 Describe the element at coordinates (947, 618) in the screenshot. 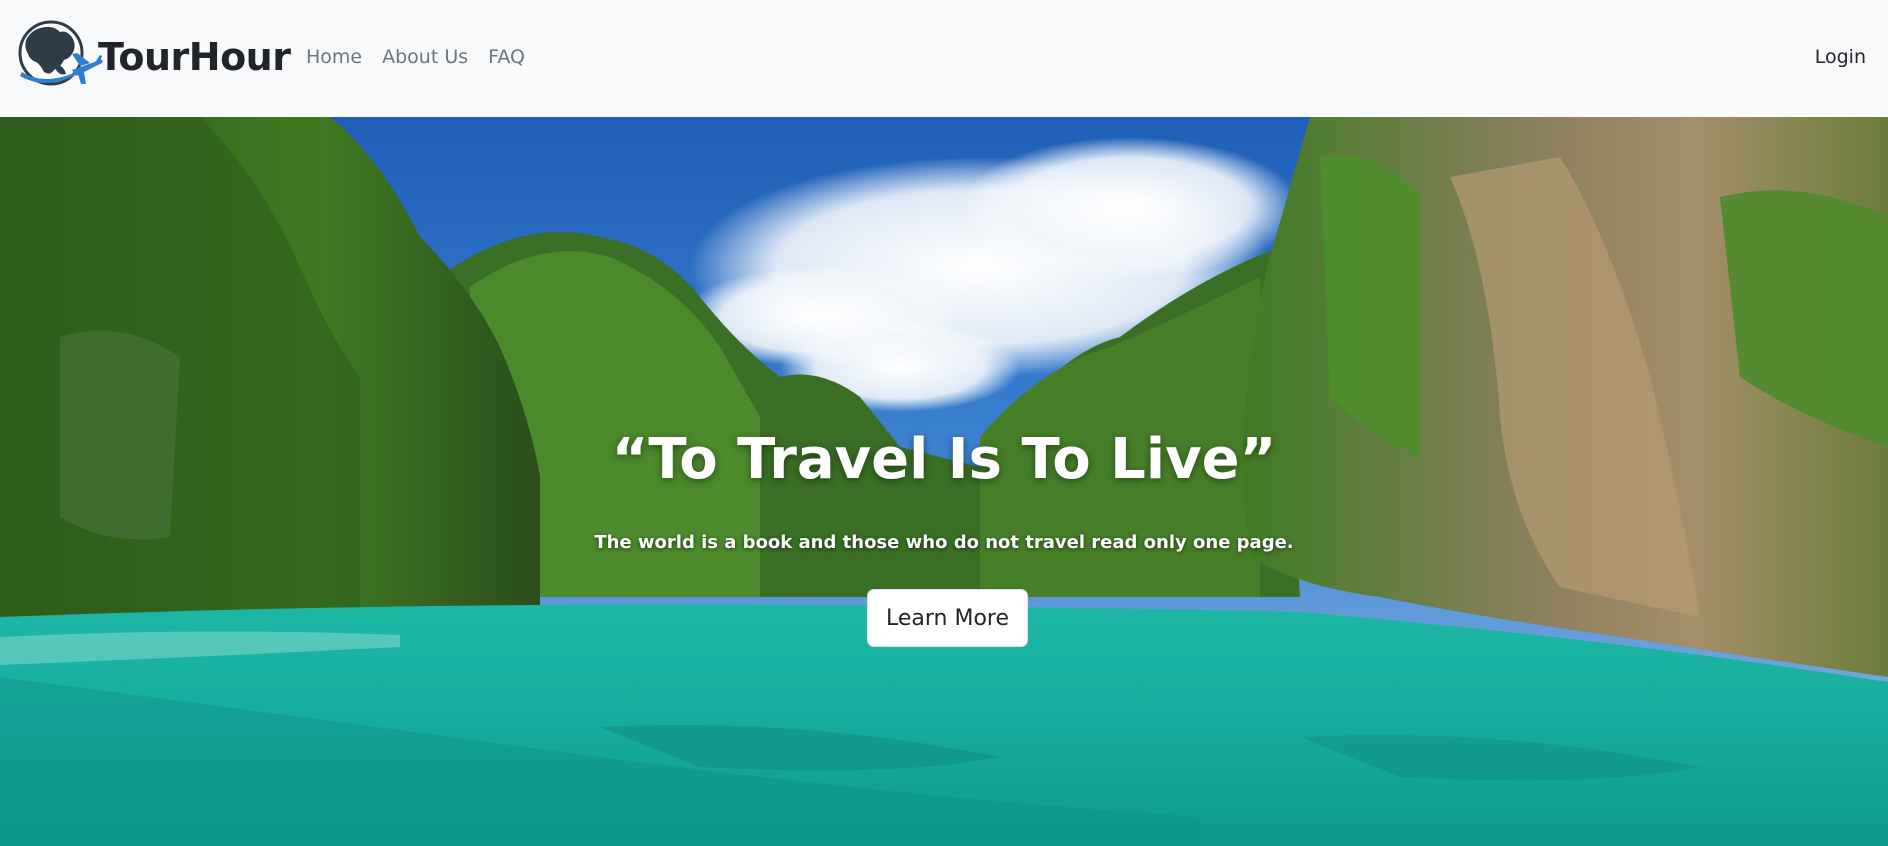

I see `learn-more-button: Learn More` at that location.